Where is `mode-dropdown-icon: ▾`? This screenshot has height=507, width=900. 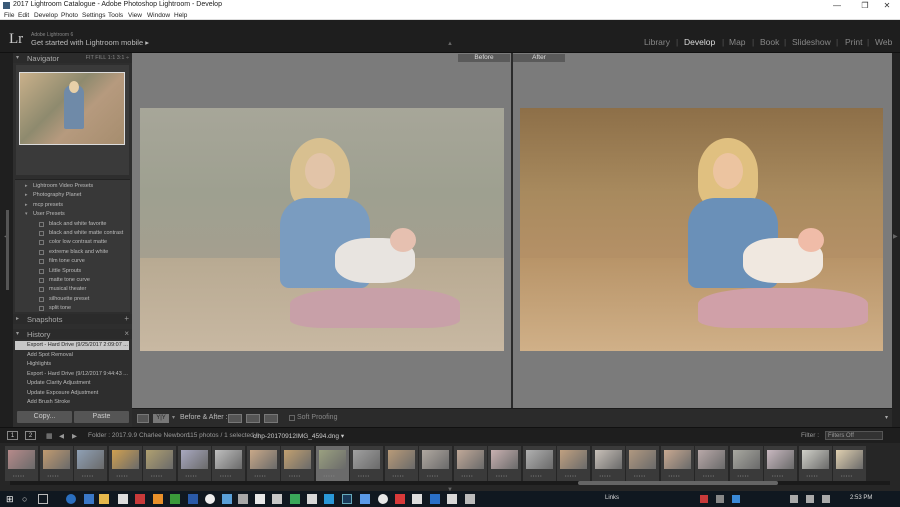 mode-dropdown-icon: ▾ is located at coordinates (173, 417).